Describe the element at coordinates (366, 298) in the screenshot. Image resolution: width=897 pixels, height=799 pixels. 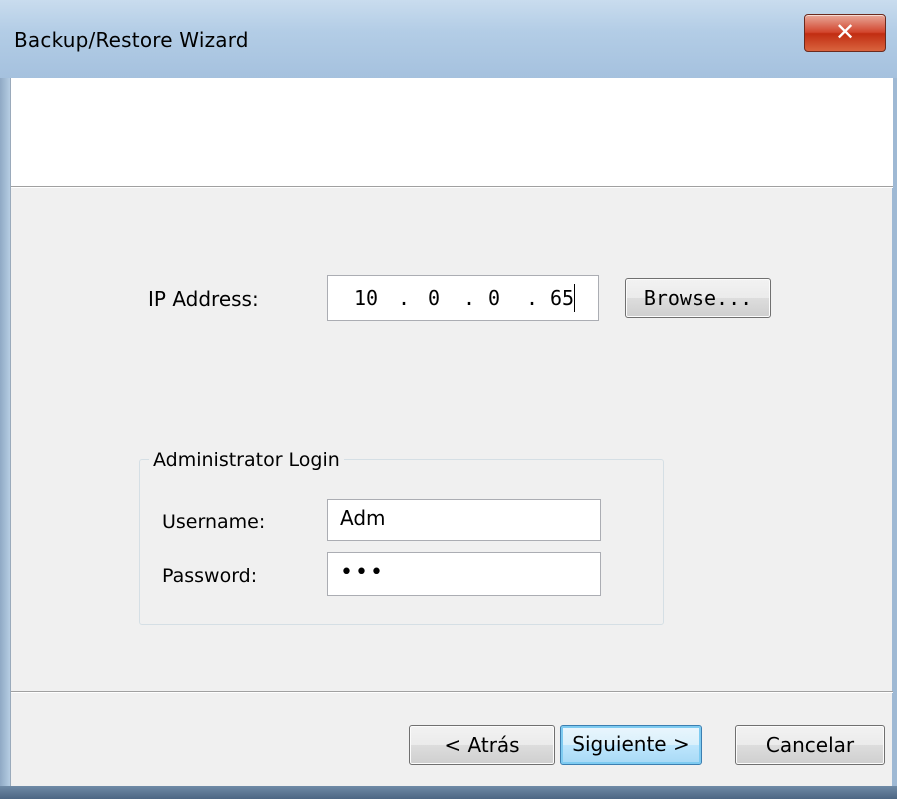
I see `ip-octet-1: 10` at that location.